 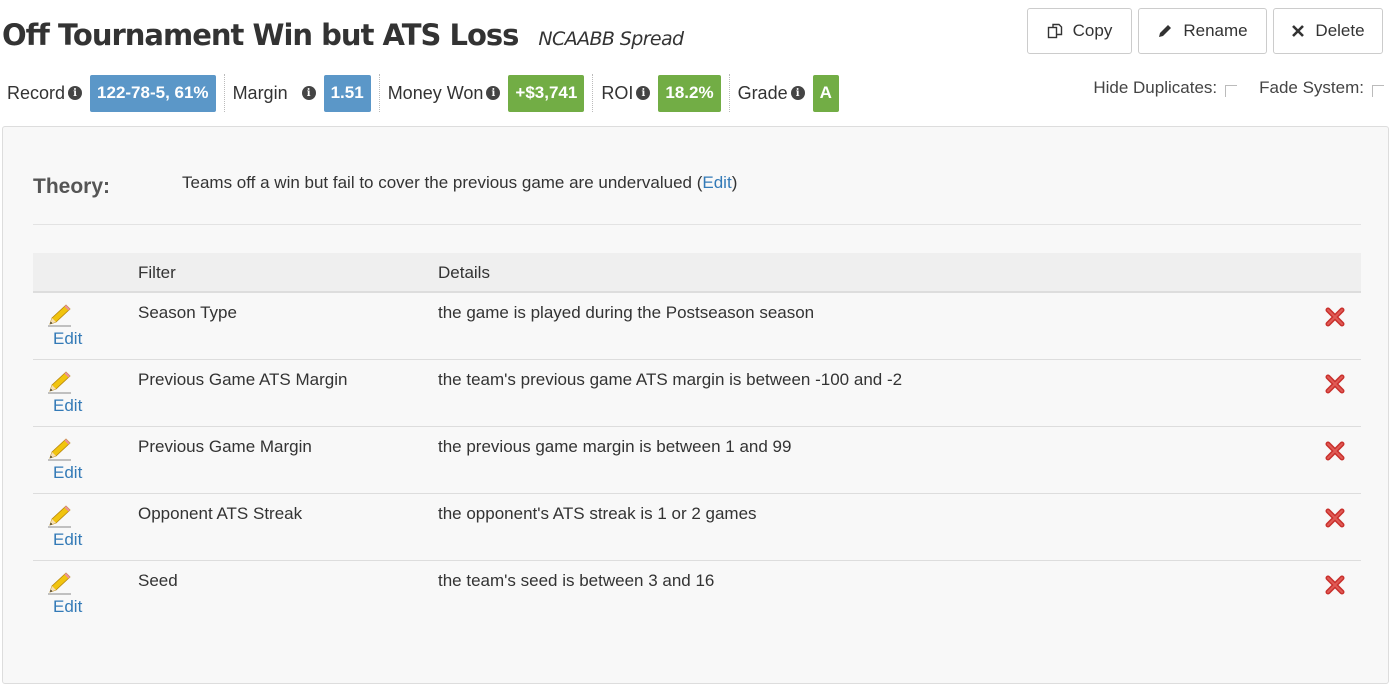 I want to click on row-filter-details: the team's seed is between 3 and 16, so click(x=576, y=580).